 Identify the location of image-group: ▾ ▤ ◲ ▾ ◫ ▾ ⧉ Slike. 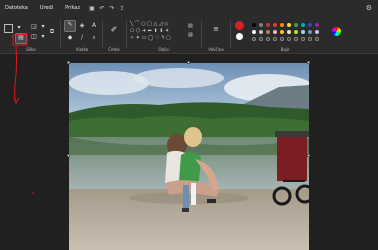
(31, 35).